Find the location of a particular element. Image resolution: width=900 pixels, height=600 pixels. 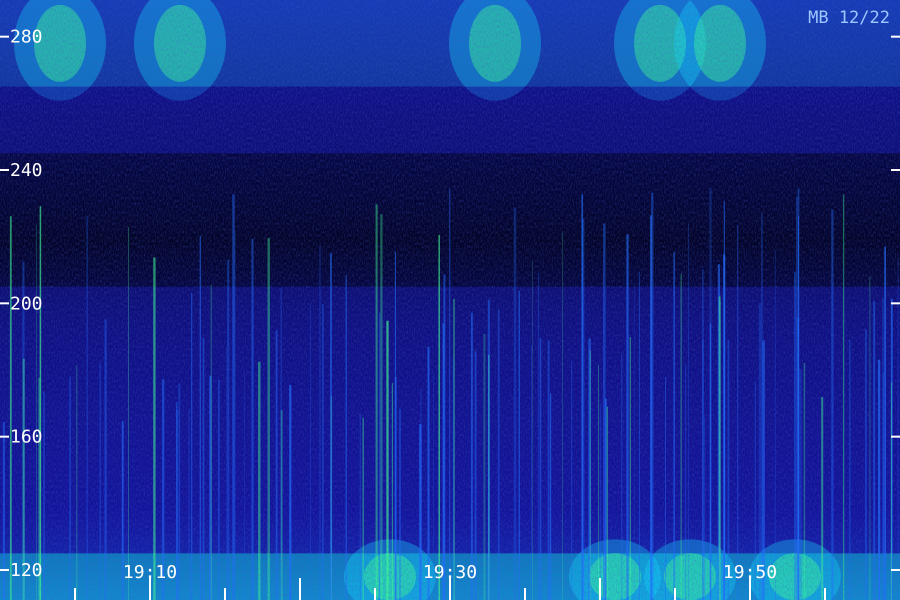

station-label: MB 12/22 is located at coordinates (849, 18).